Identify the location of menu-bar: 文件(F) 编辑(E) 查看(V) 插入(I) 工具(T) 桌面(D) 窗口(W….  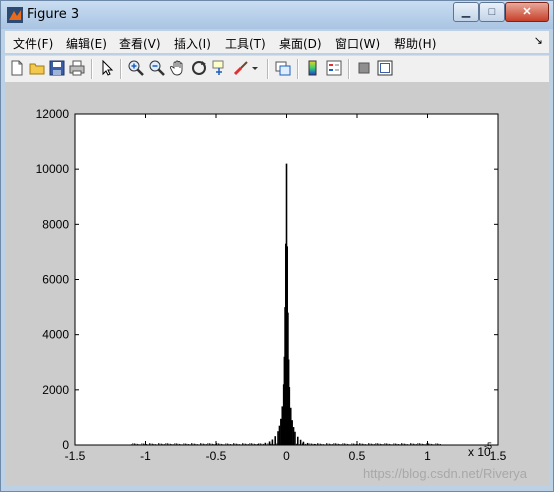
(277, 42).